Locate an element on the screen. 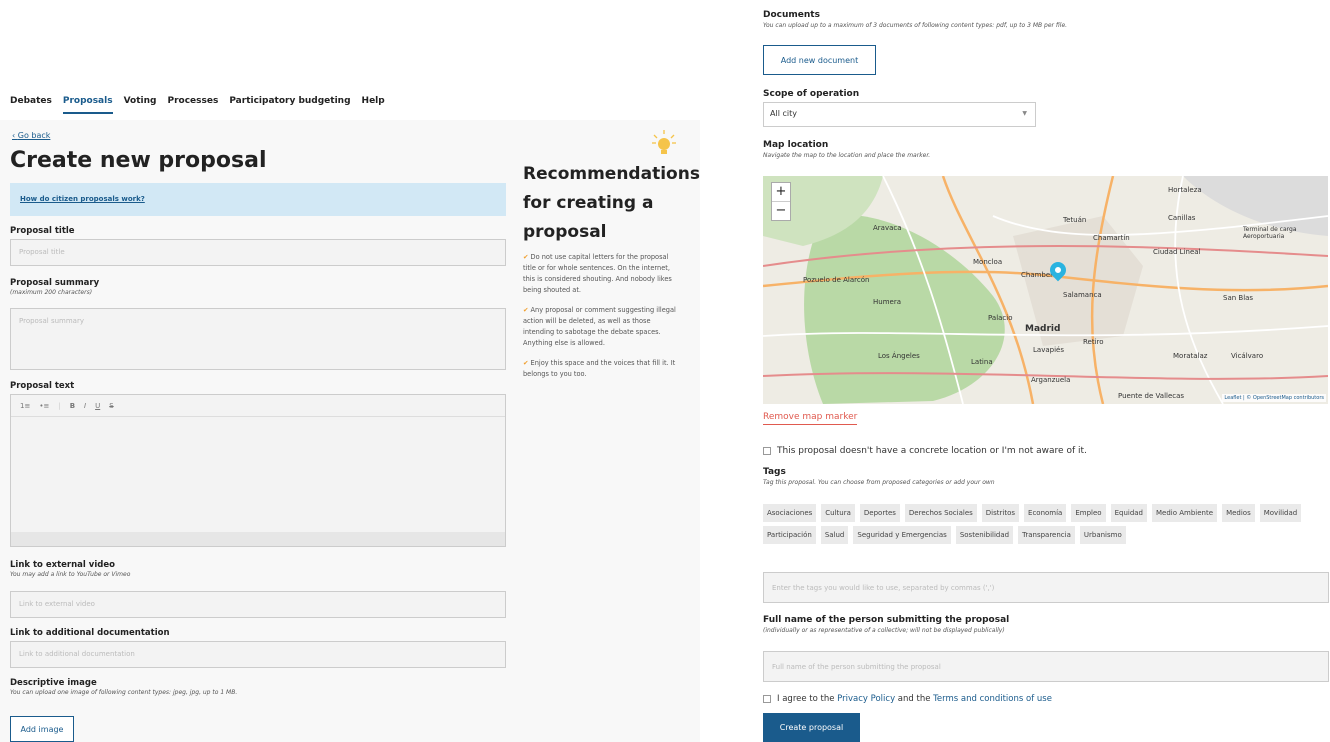  nav-debates: Debates is located at coordinates (31, 105).